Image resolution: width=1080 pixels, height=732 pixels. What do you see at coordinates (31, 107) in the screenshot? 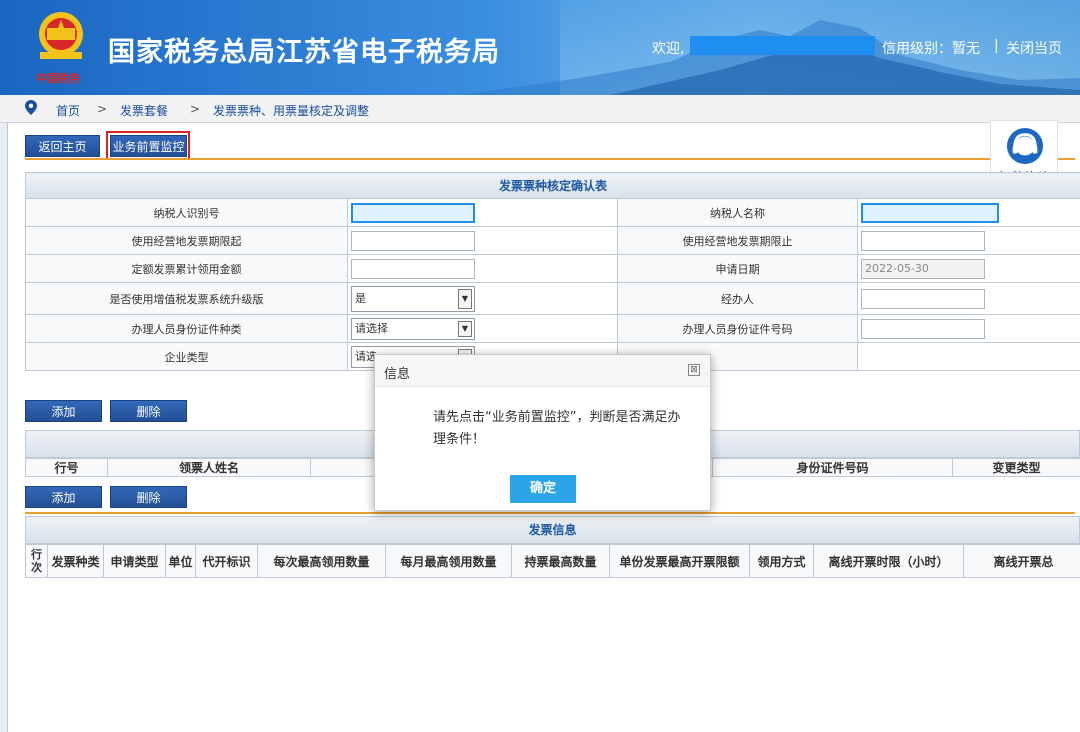
I see `location-pin-icon` at bounding box center [31, 107].